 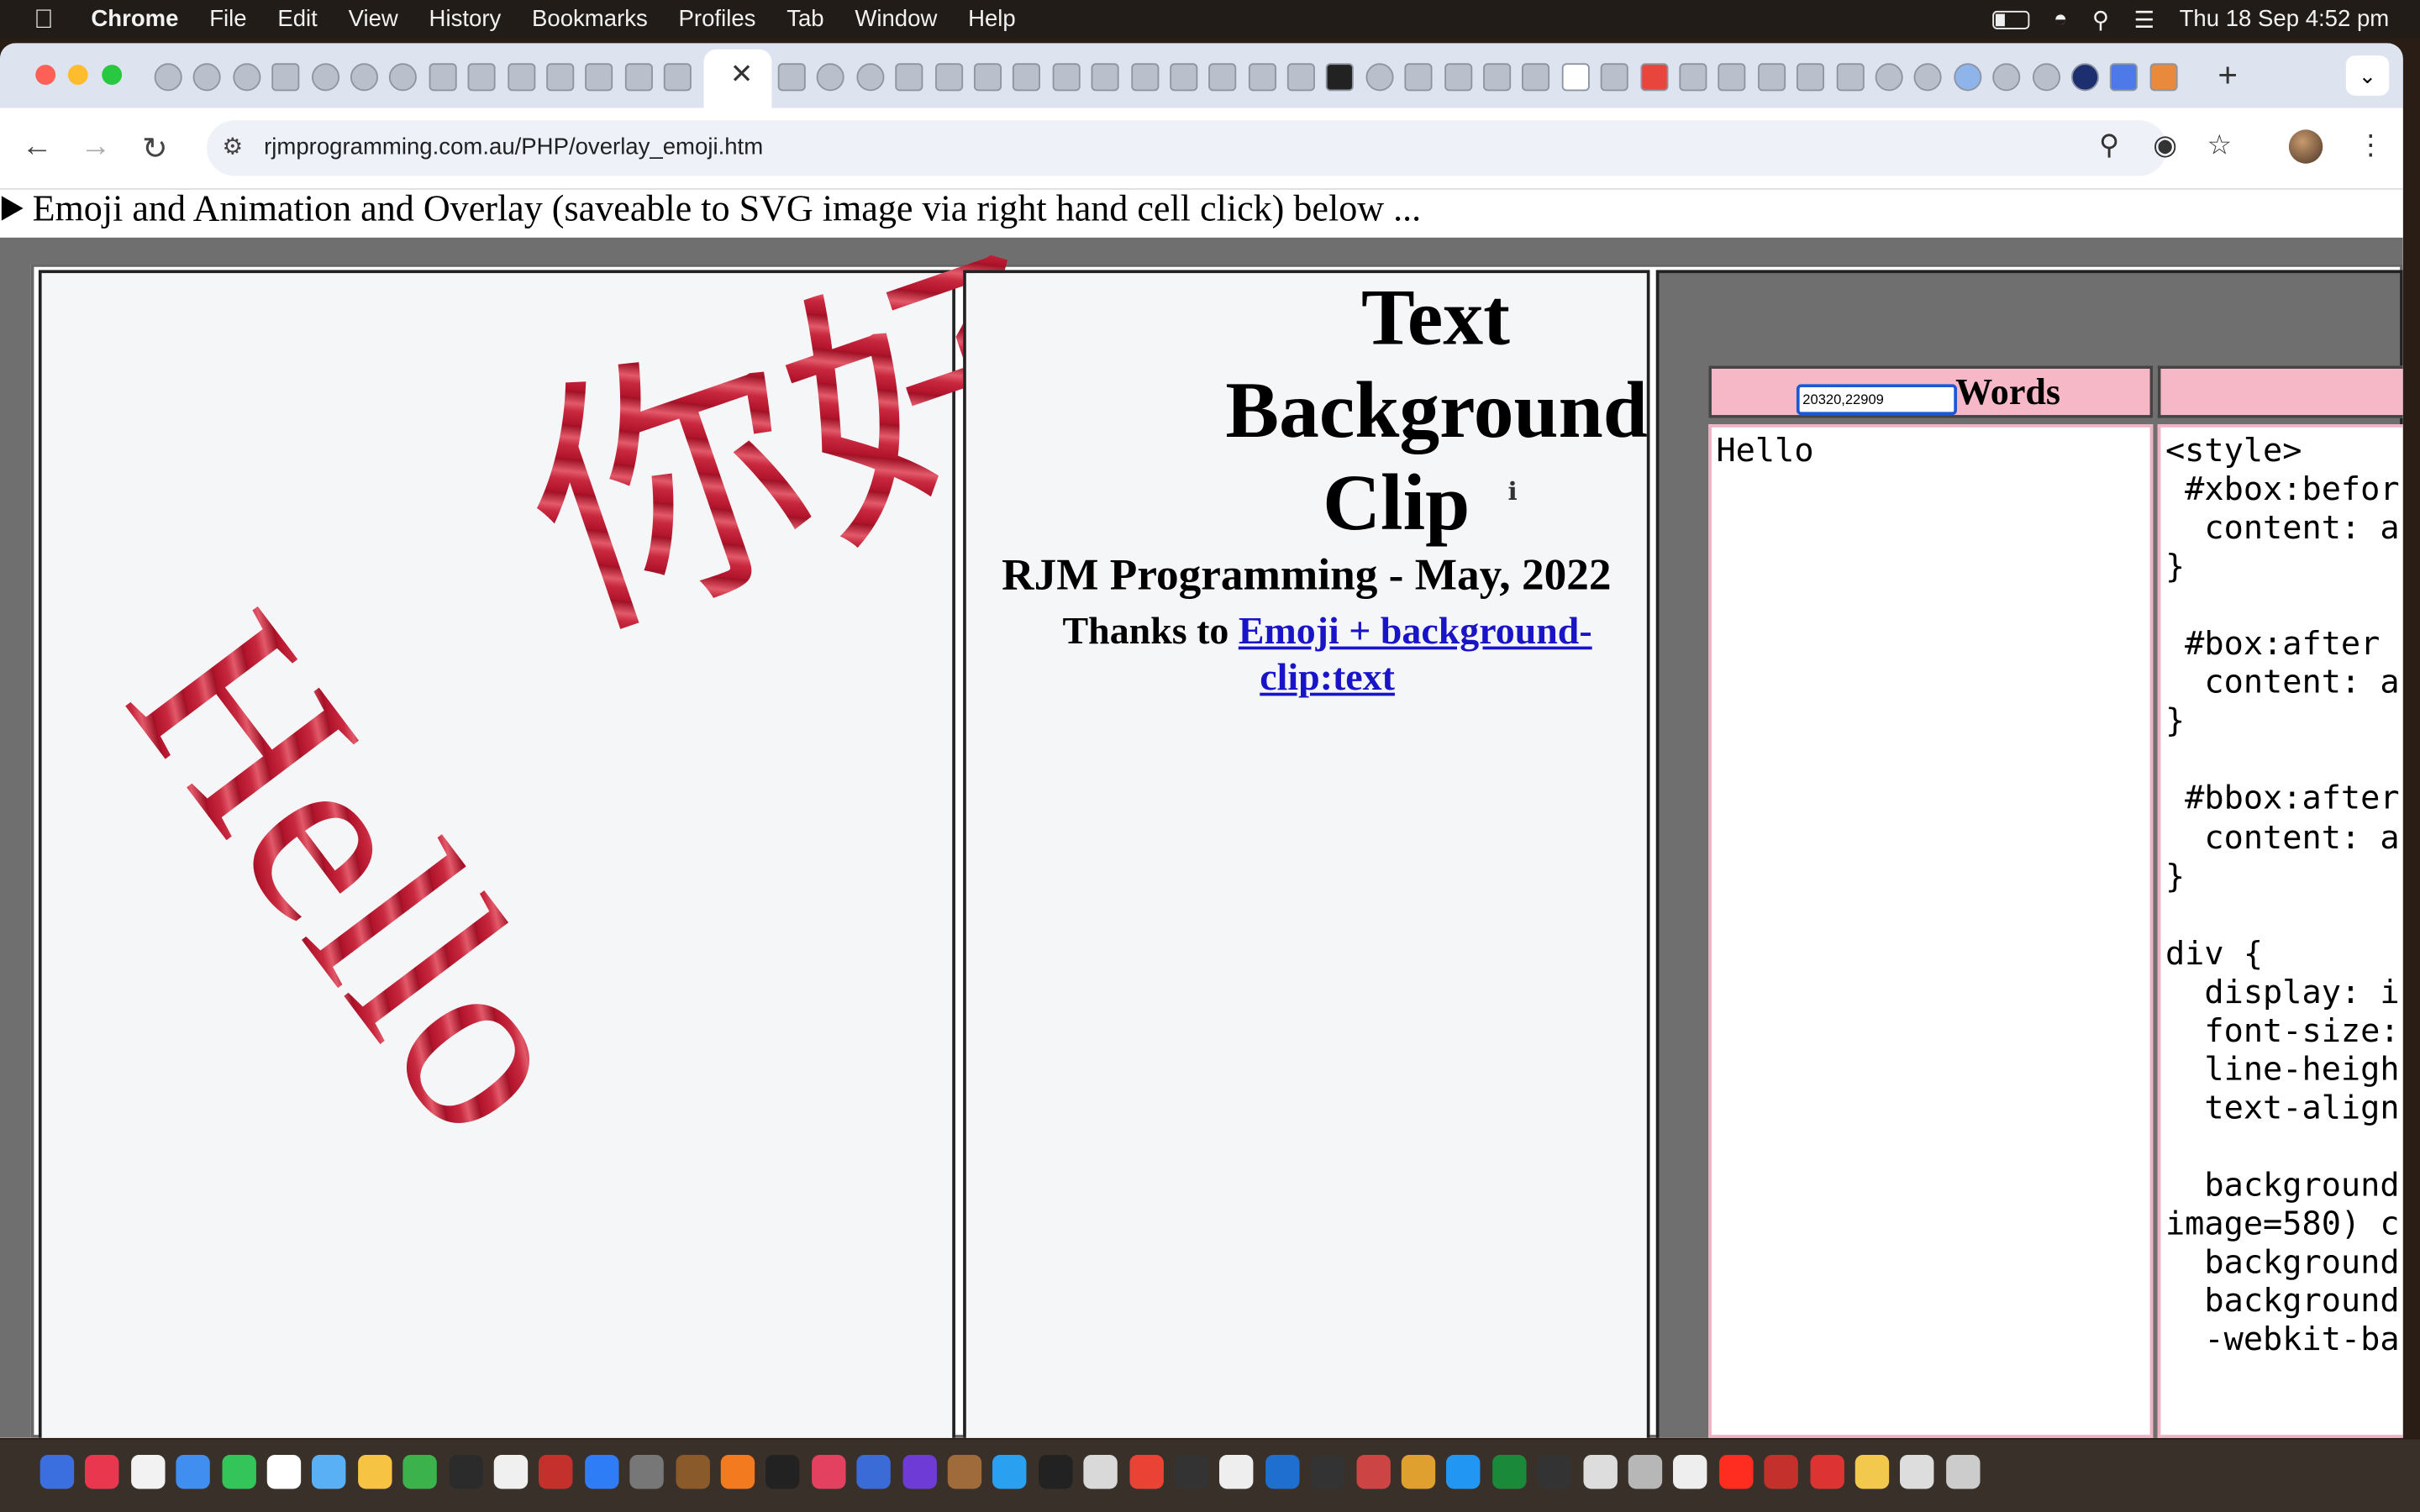 I want to click on menu-view: View, so click(x=374, y=19).